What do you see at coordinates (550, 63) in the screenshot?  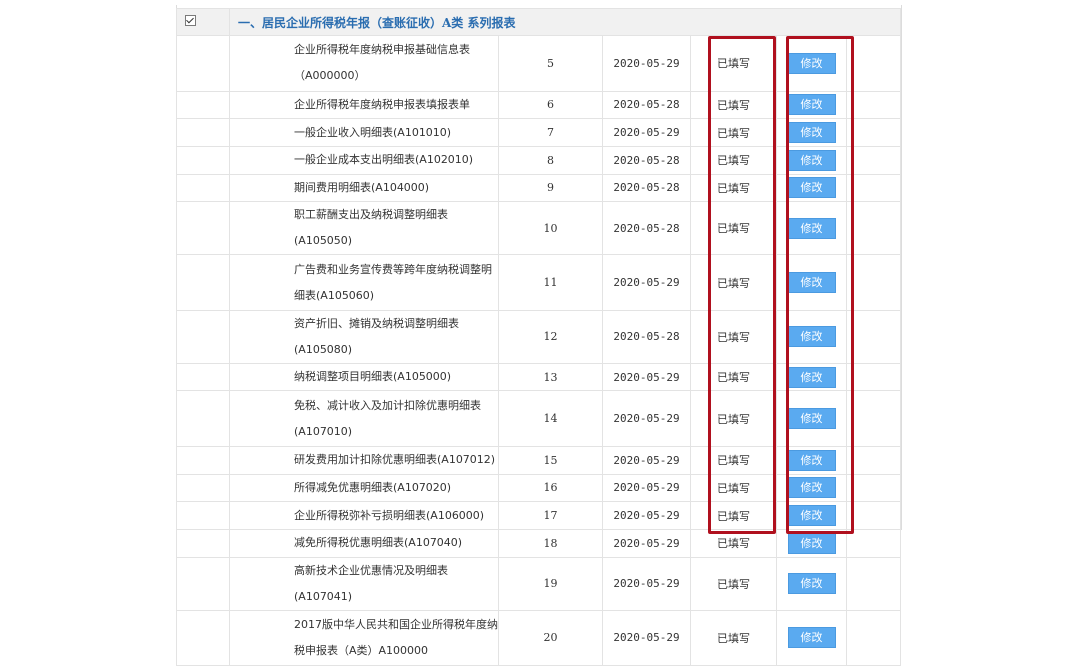 I see `sequence-number: 5` at bounding box center [550, 63].